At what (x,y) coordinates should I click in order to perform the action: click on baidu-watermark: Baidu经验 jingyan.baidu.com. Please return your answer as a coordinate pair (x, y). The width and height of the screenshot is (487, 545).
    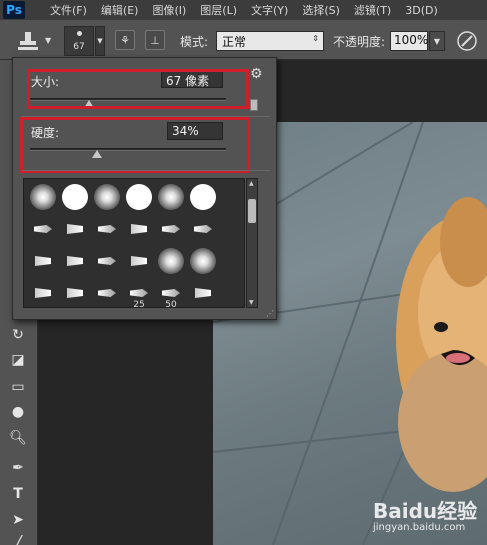
    Looking at the image, I should click on (425, 514).